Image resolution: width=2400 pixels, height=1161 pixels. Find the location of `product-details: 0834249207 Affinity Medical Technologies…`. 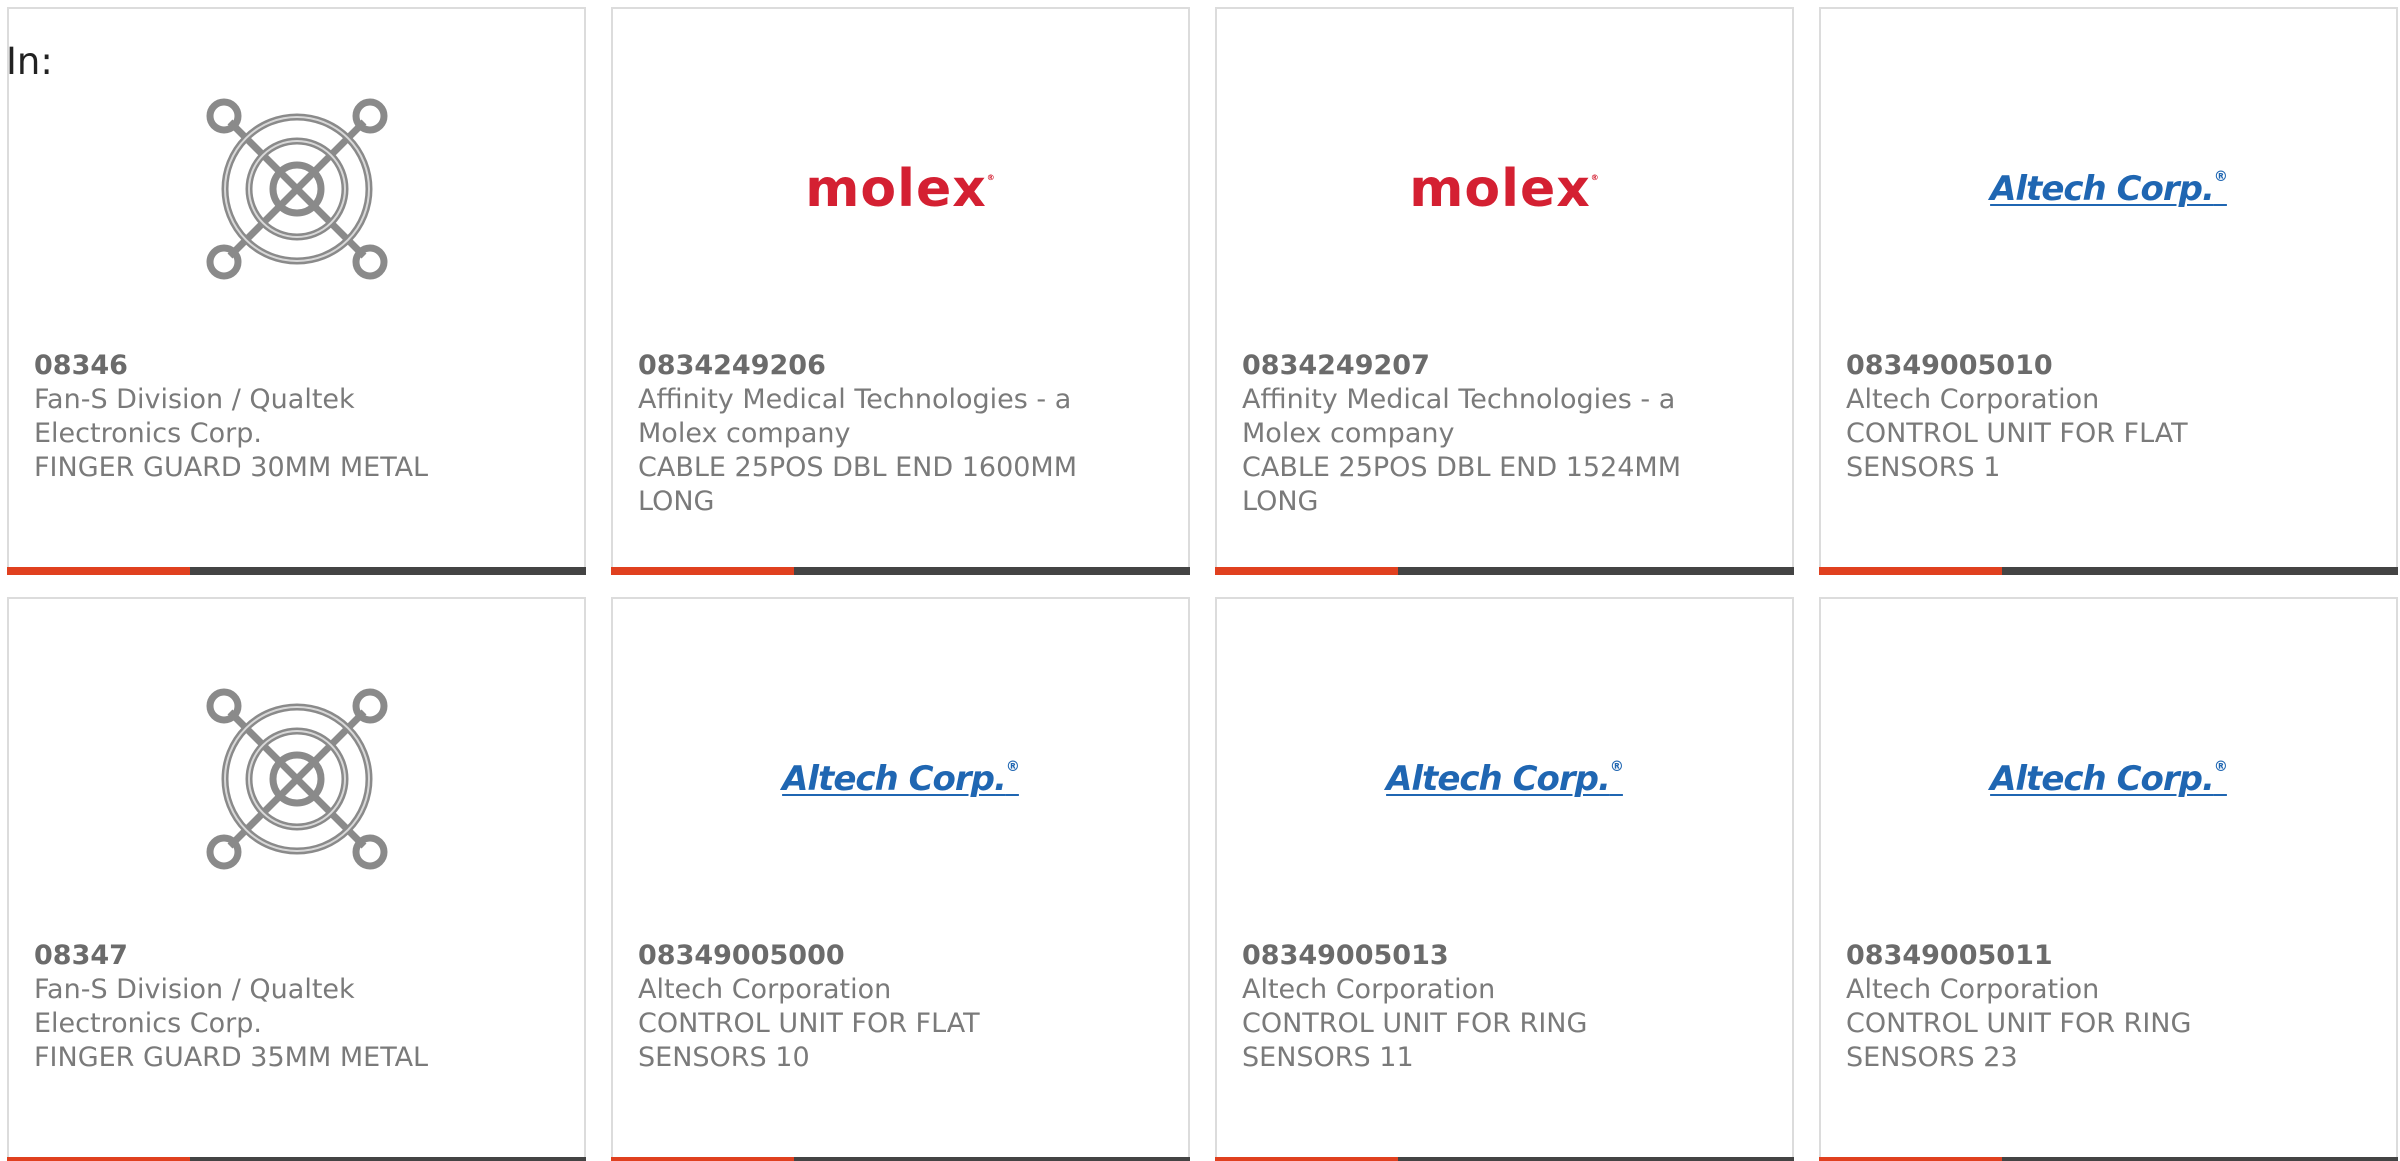

product-details: 0834249207 Affinity Medical Technologies… is located at coordinates (1462, 434).